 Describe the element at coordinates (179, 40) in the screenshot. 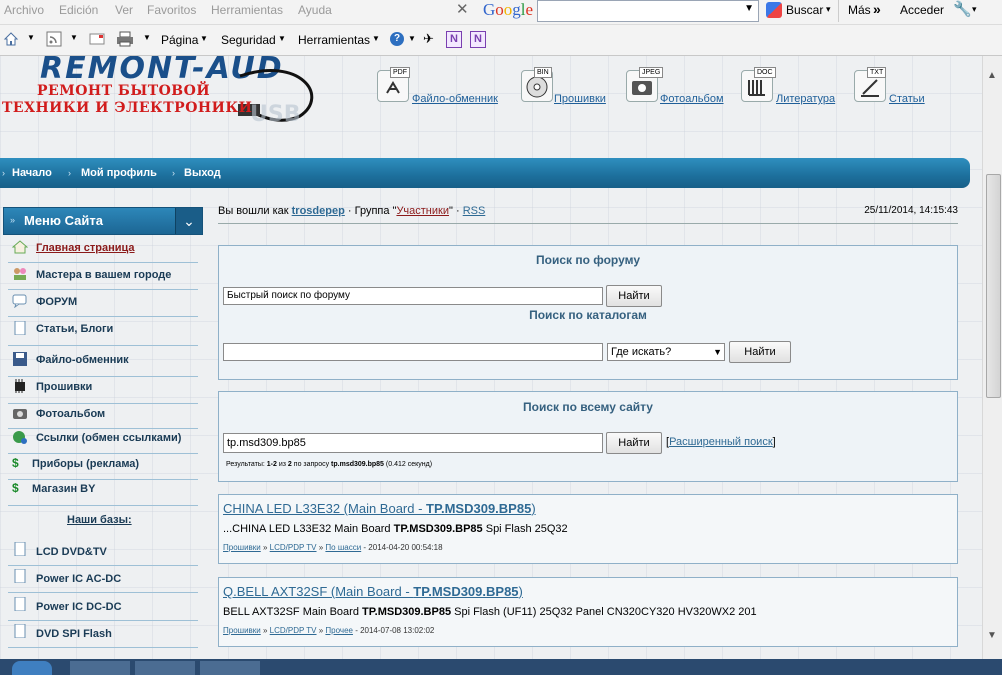

I see `page-menu-button: Página` at that location.